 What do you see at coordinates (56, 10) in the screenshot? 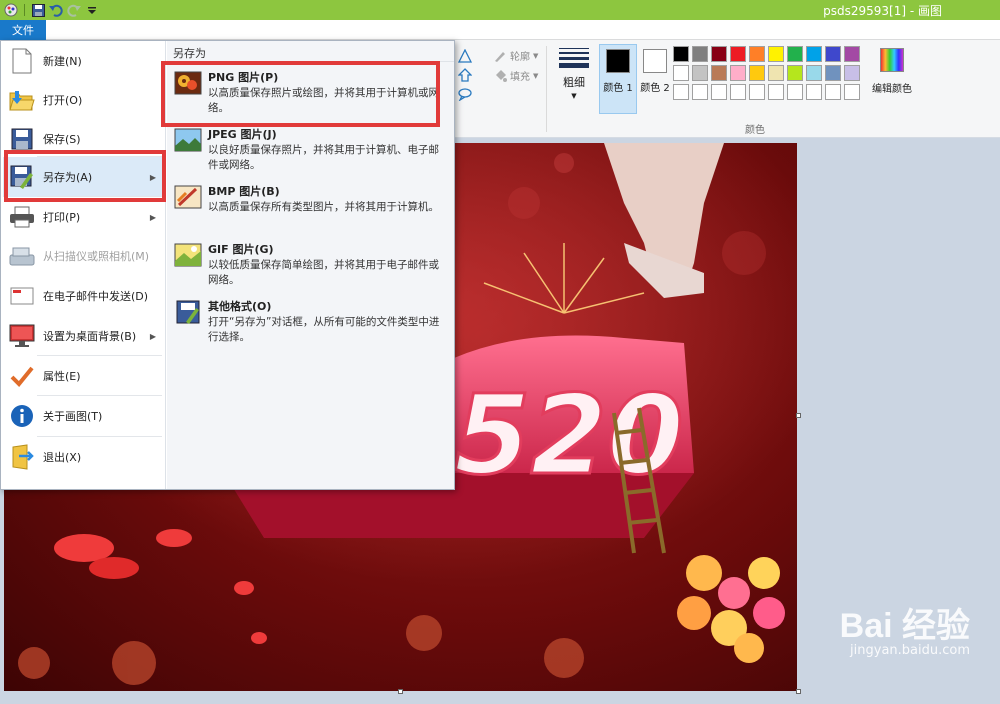
I see `undo-icon` at bounding box center [56, 10].